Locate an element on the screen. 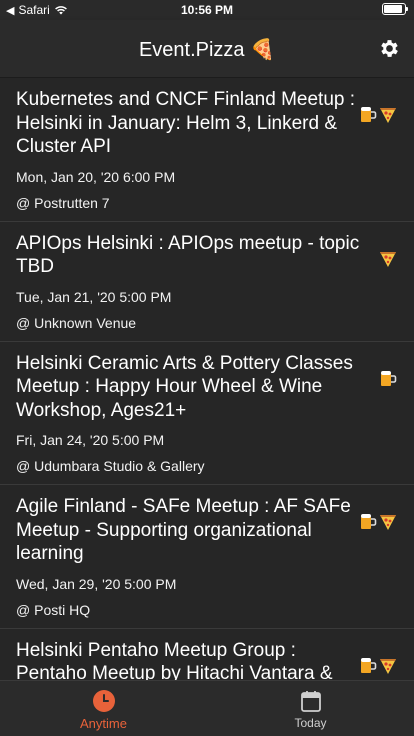  page-title: Event.Pizza 🍕 is located at coordinates (207, 50).